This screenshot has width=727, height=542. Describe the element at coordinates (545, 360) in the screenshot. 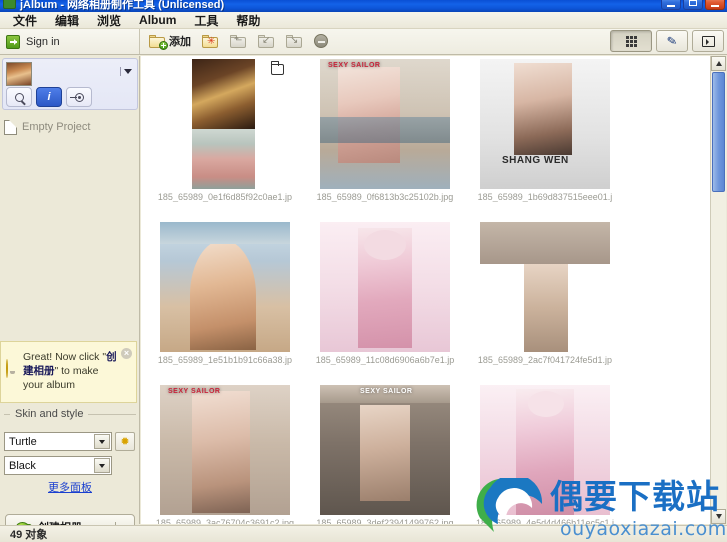

I see `thumbnail-filename: 185_65989_2ac7f041724fe5d1.jp` at that location.